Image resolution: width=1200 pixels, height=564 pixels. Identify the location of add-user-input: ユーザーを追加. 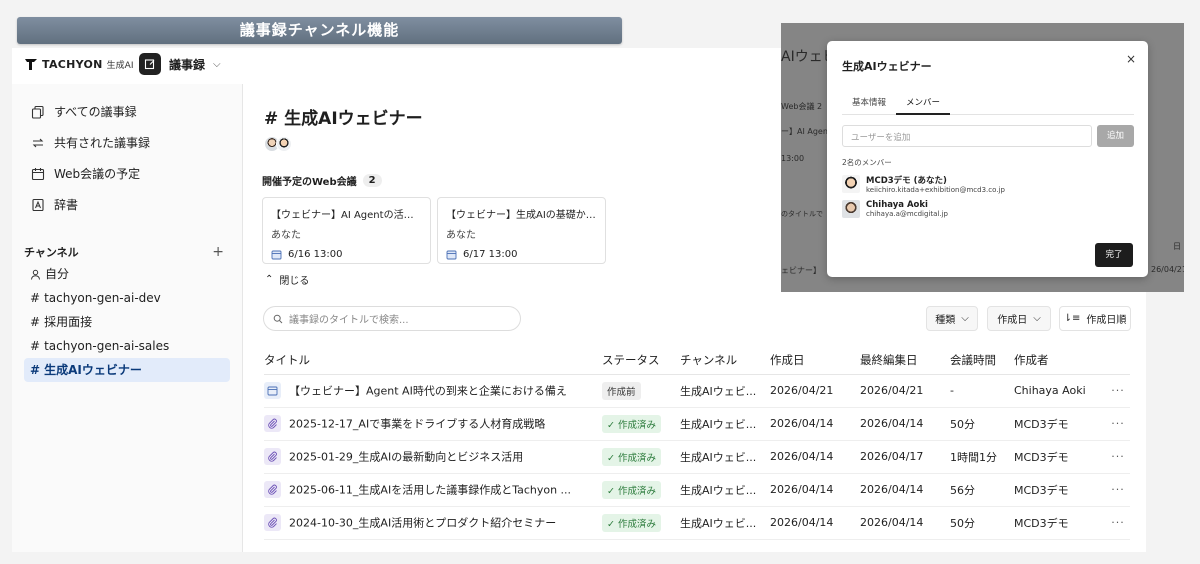
(967, 136).